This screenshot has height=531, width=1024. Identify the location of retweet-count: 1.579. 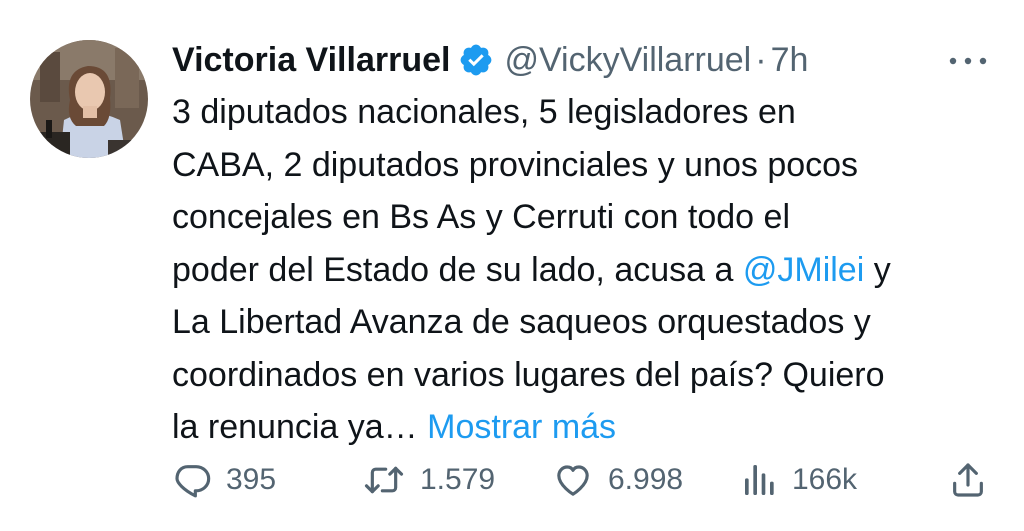
(458, 479).